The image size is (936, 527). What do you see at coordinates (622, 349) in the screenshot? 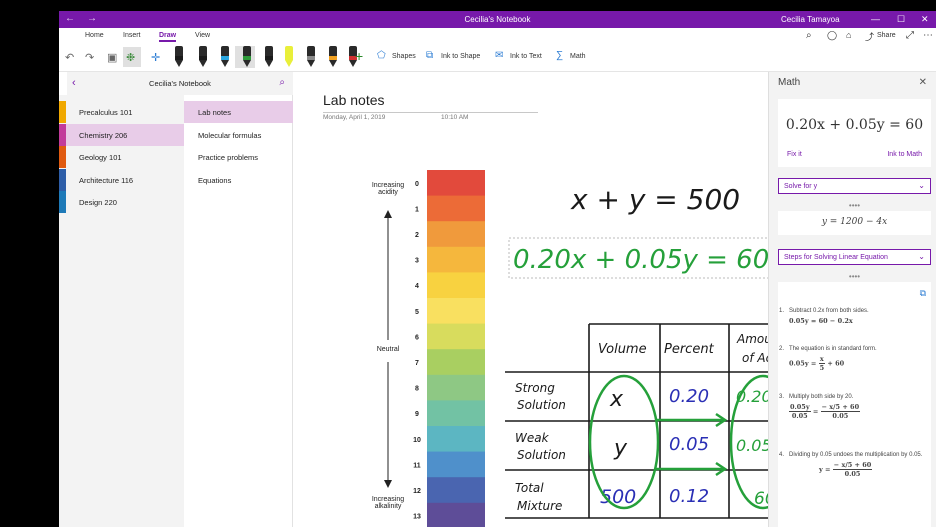
I see `table-header-volume: Volume` at bounding box center [622, 349].